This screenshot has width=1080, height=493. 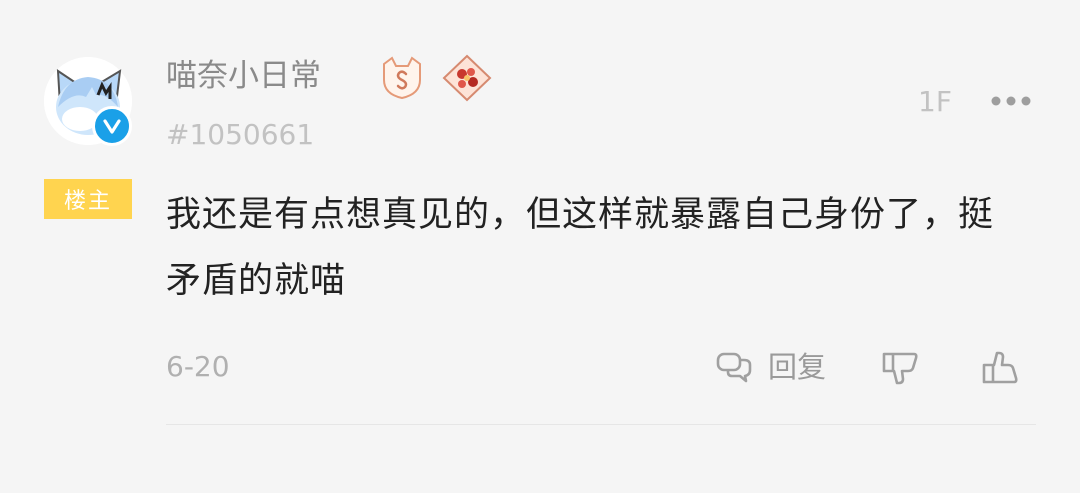 What do you see at coordinates (900, 368) in the screenshot?
I see `thumbs-down-icon` at bounding box center [900, 368].